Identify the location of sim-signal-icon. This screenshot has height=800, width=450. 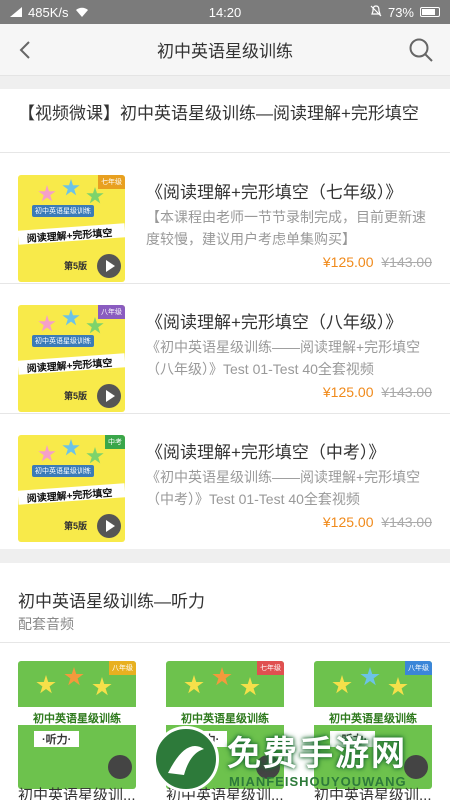
(16, 12).